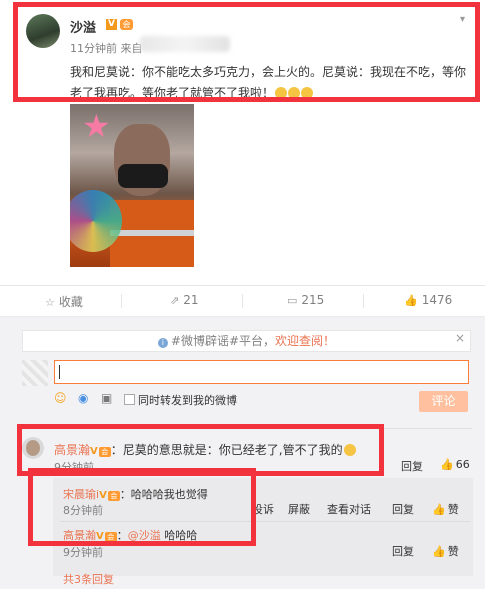  I want to click on image-icon: ▣, so click(106, 398).